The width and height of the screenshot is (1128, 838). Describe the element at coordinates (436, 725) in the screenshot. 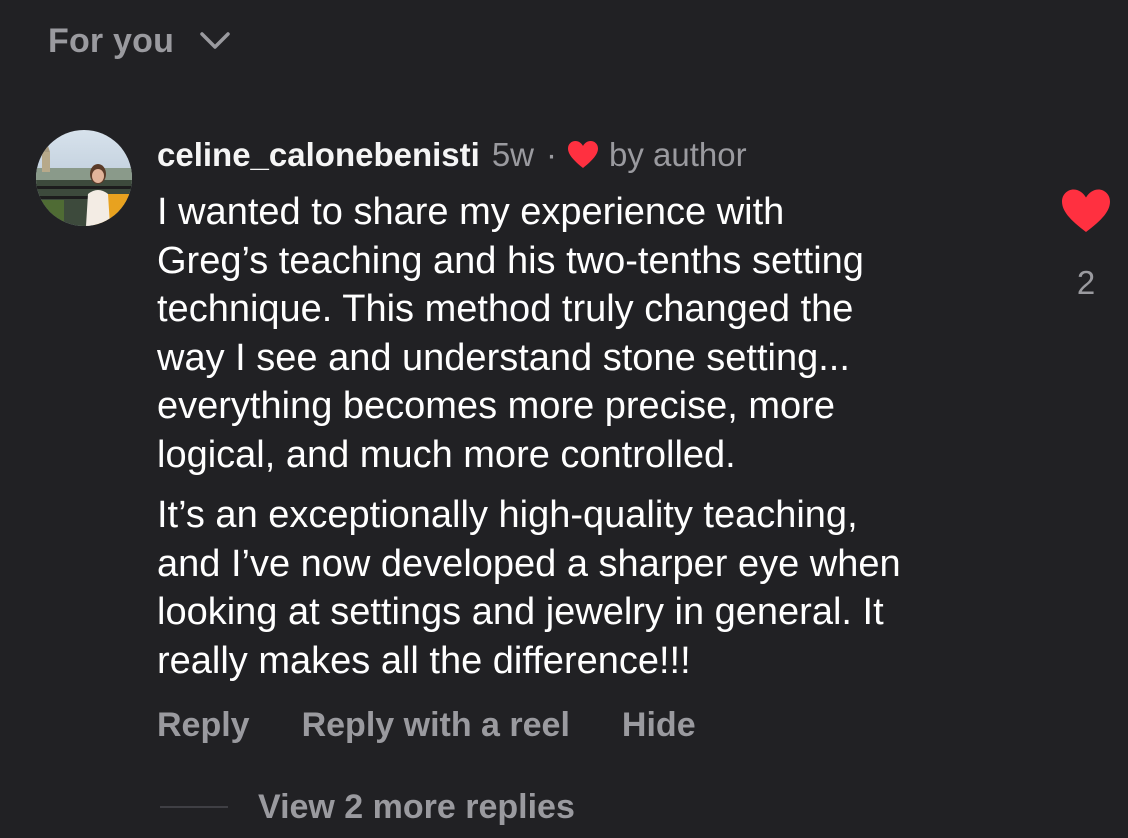

I see `reply-with-reel-button: Reply with a reel` at that location.